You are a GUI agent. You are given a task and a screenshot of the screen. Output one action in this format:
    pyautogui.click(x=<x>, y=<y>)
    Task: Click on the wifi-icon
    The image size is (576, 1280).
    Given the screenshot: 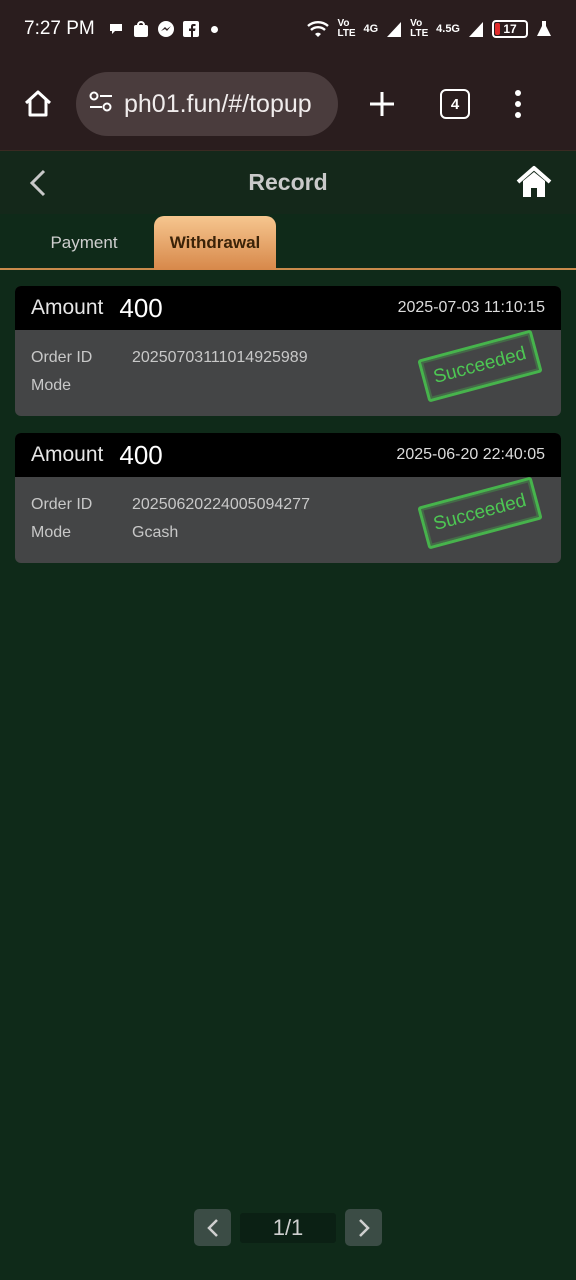 What is the action you would take?
    pyautogui.click(x=318, y=29)
    